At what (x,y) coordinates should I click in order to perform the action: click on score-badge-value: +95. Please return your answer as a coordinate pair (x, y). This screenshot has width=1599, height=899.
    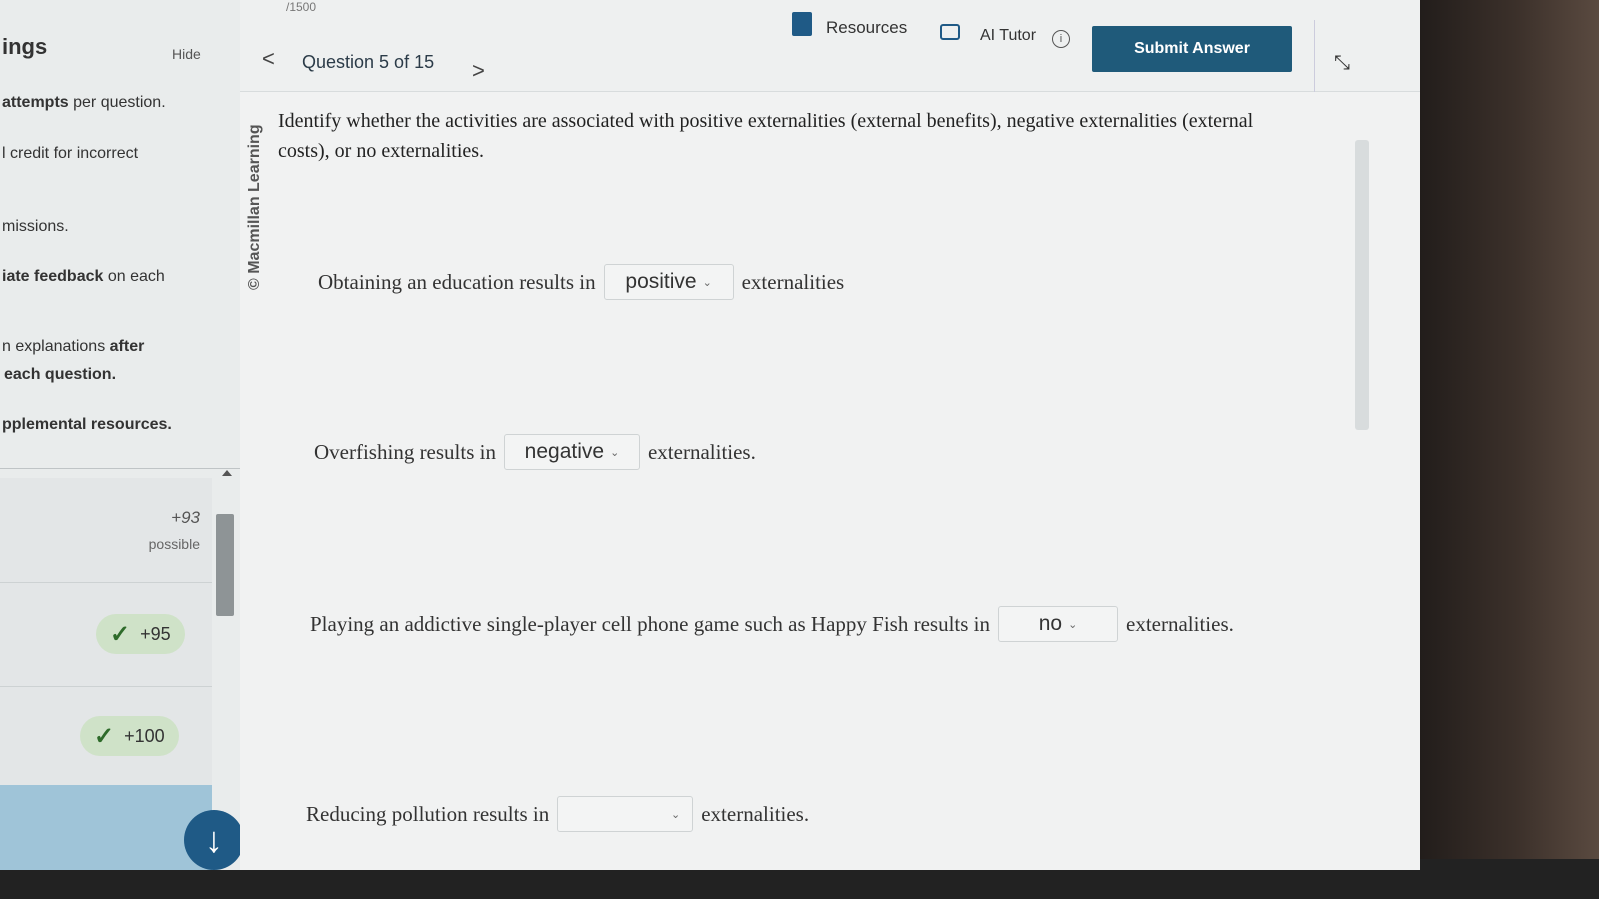
    Looking at the image, I should click on (155, 633).